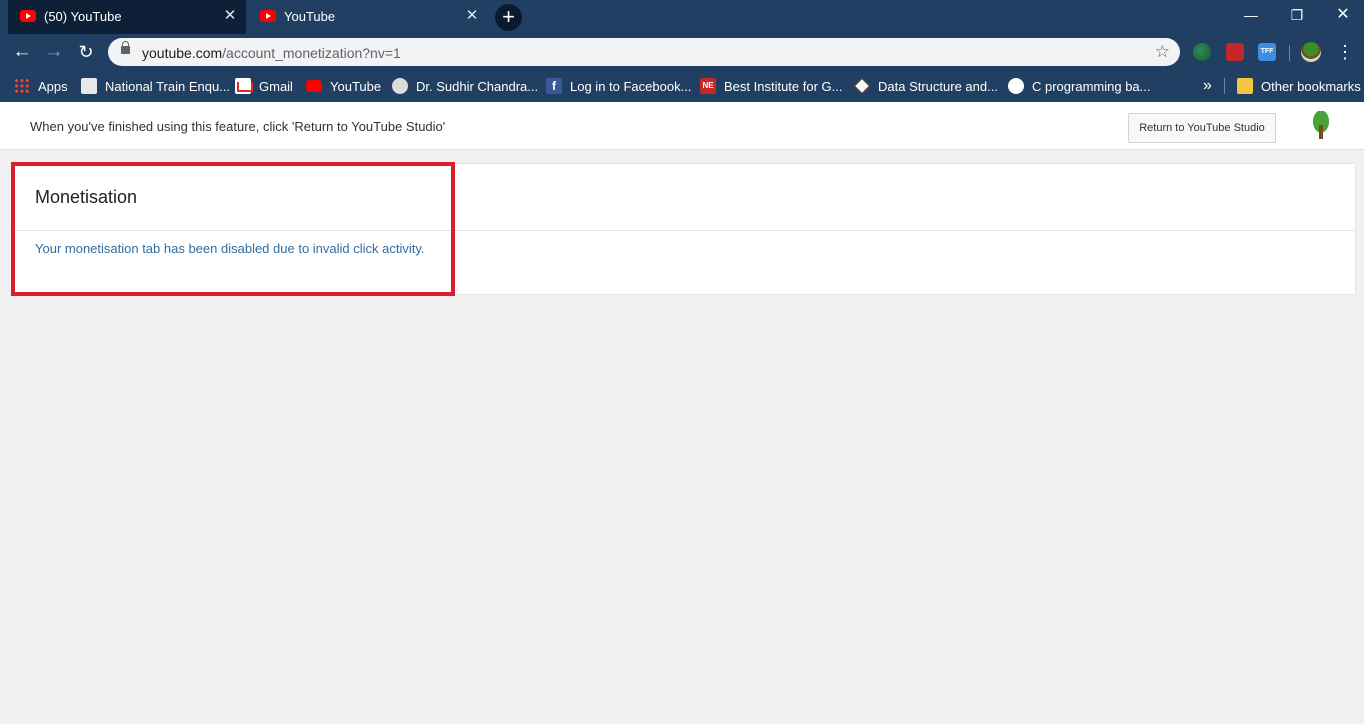 Image resolution: width=1364 pixels, height=724 pixels. I want to click on return-to-studio-button: Return to YouTube Studio, so click(1202, 128).